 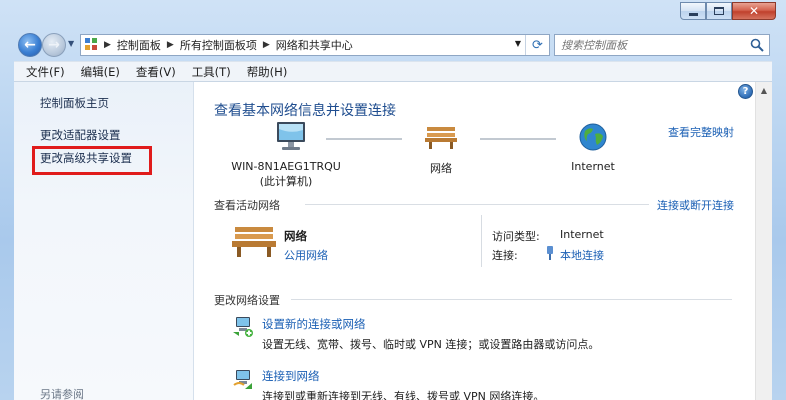 I want to click on computer-icon, so click(x=291, y=136).